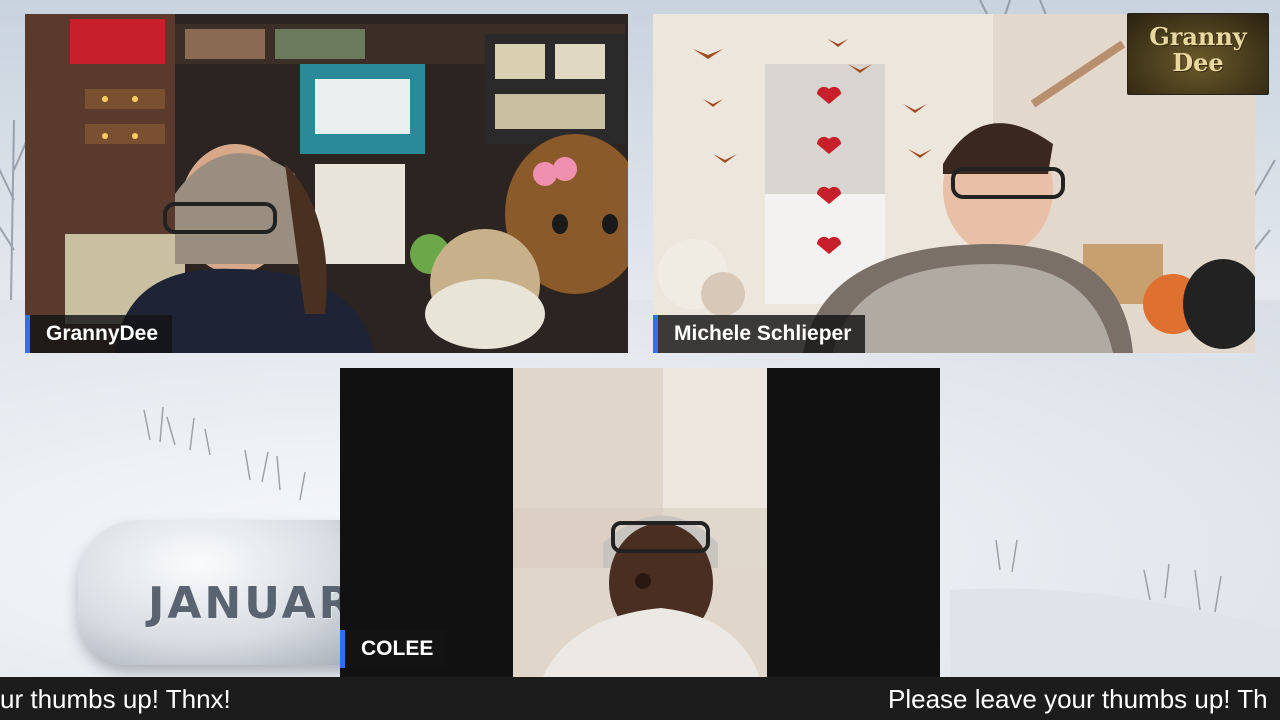 Image resolution: width=1280 pixels, height=720 pixels. What do you see at coordinates (99, 334) in the screenshot?
I see `participant-name-tag: GrannyDee` at bounding box center [99, 334].